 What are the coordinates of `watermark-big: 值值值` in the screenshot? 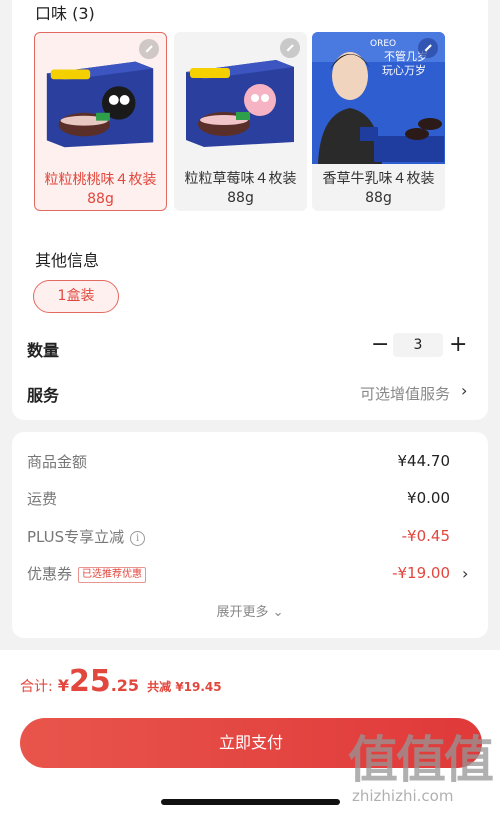 It's located at (421, 759).